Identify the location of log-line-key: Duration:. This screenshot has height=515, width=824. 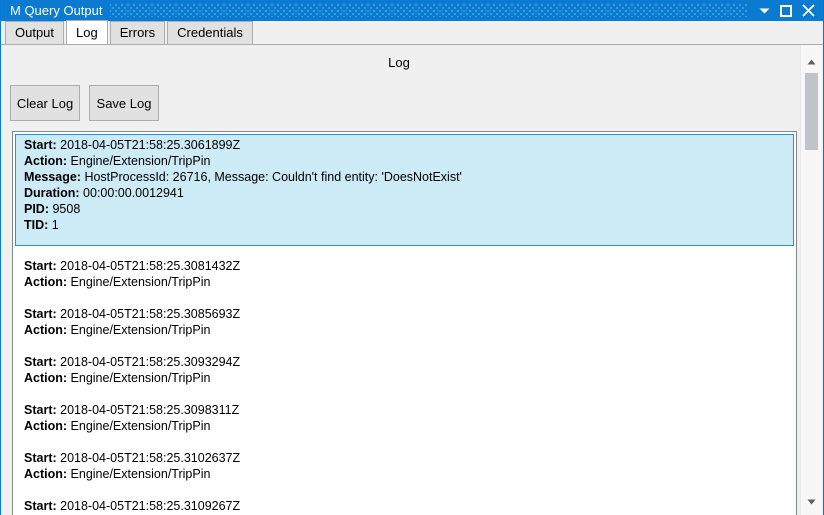
(52, 193).